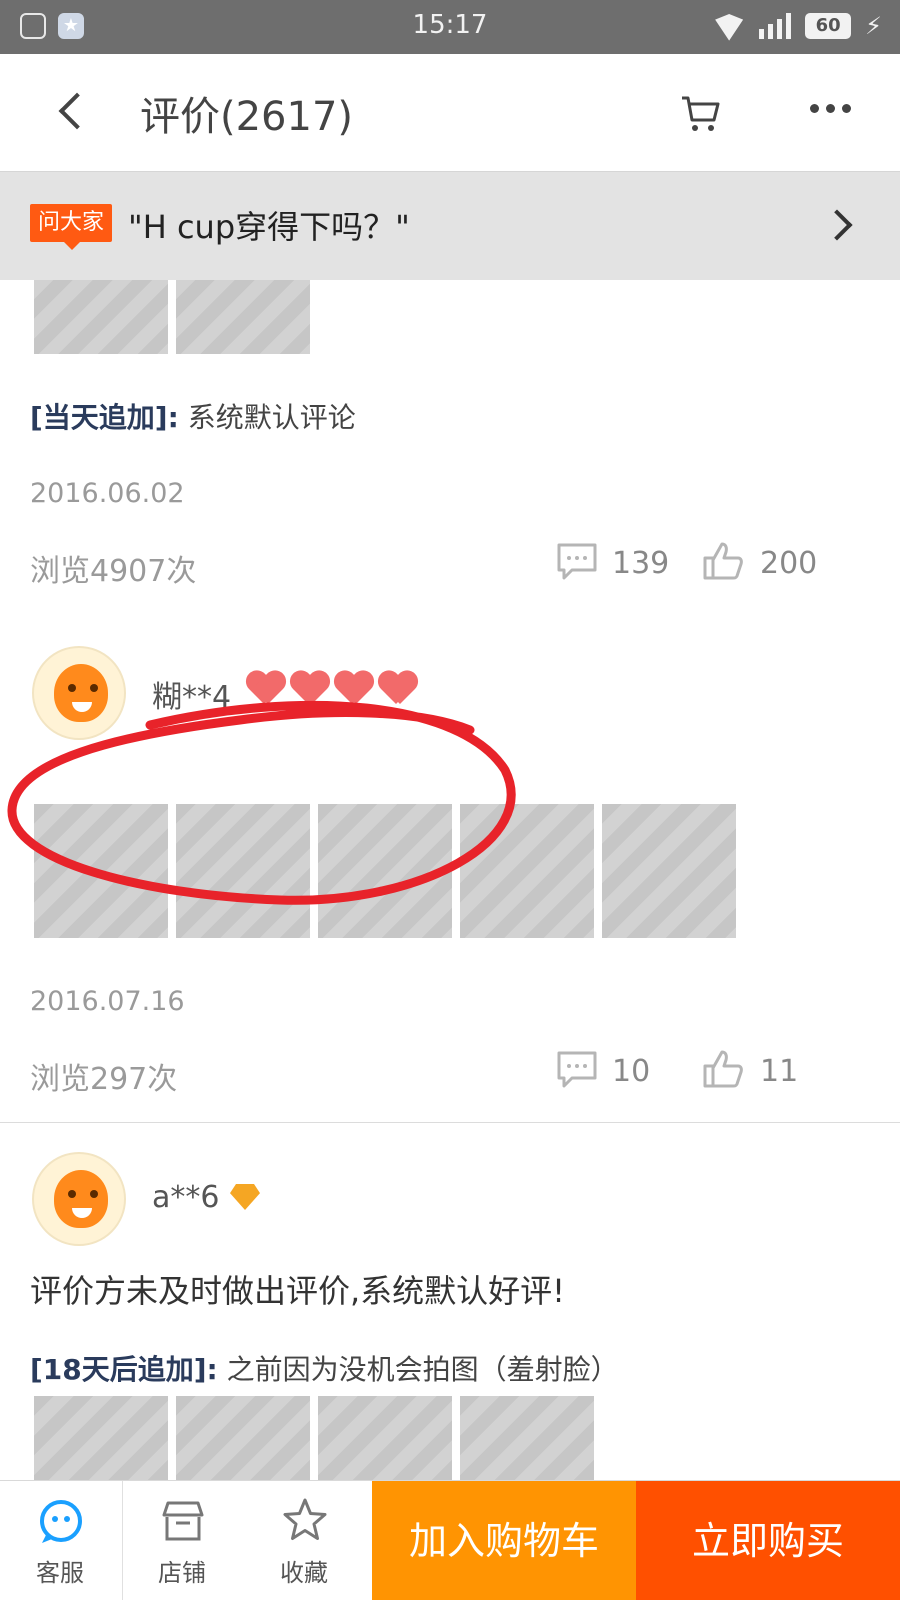 This screenshot has height=1600, width=900. What do you see at coordinates (789, 563) in the screenshot?
I see `like-count: 200` at bounding box center [789, 563].